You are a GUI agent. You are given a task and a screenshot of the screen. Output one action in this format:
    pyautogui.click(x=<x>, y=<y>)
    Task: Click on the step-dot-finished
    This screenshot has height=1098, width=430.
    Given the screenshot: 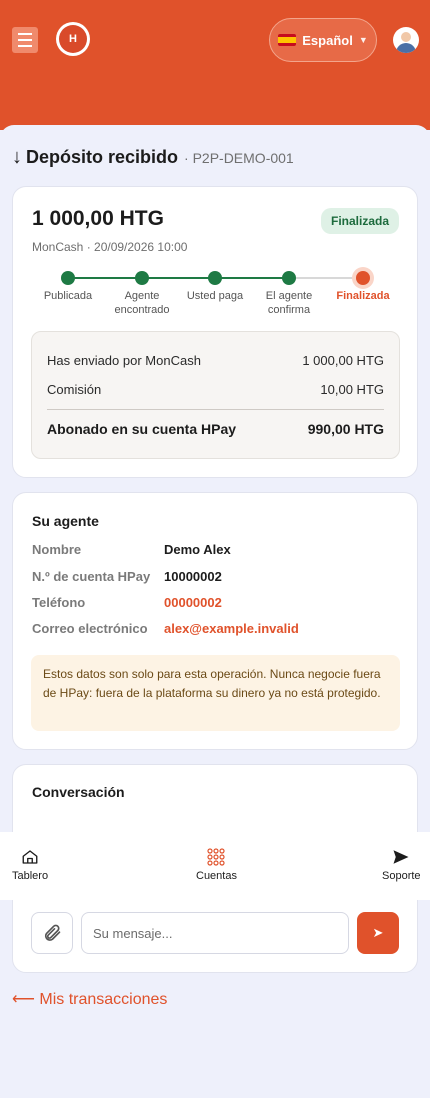 What is the action you would take?
    pyautogui.click(x=363, y=278)
    